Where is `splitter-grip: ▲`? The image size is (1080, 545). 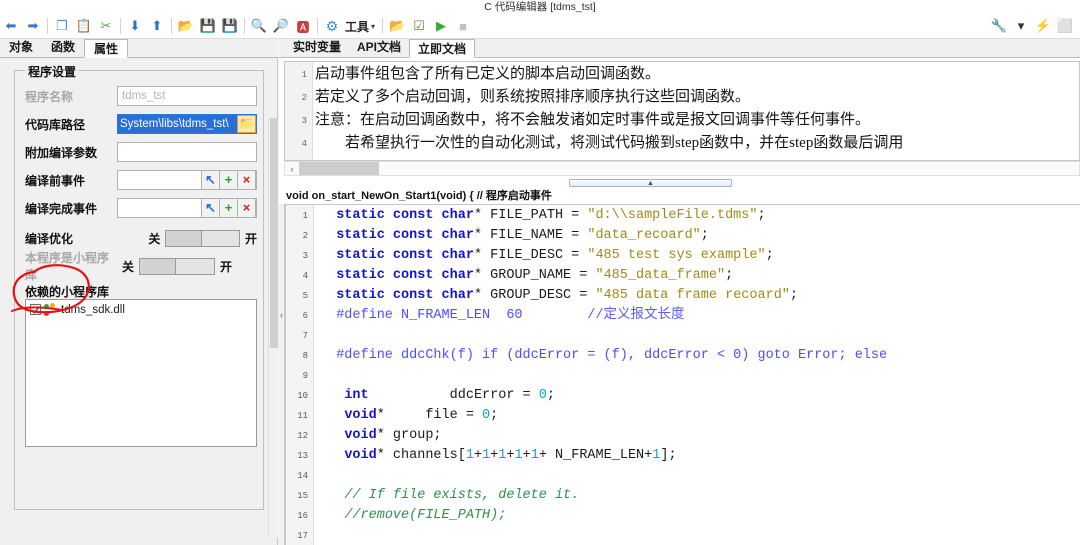
splitter-grip: ▲ is located at coordinates (650, 183).